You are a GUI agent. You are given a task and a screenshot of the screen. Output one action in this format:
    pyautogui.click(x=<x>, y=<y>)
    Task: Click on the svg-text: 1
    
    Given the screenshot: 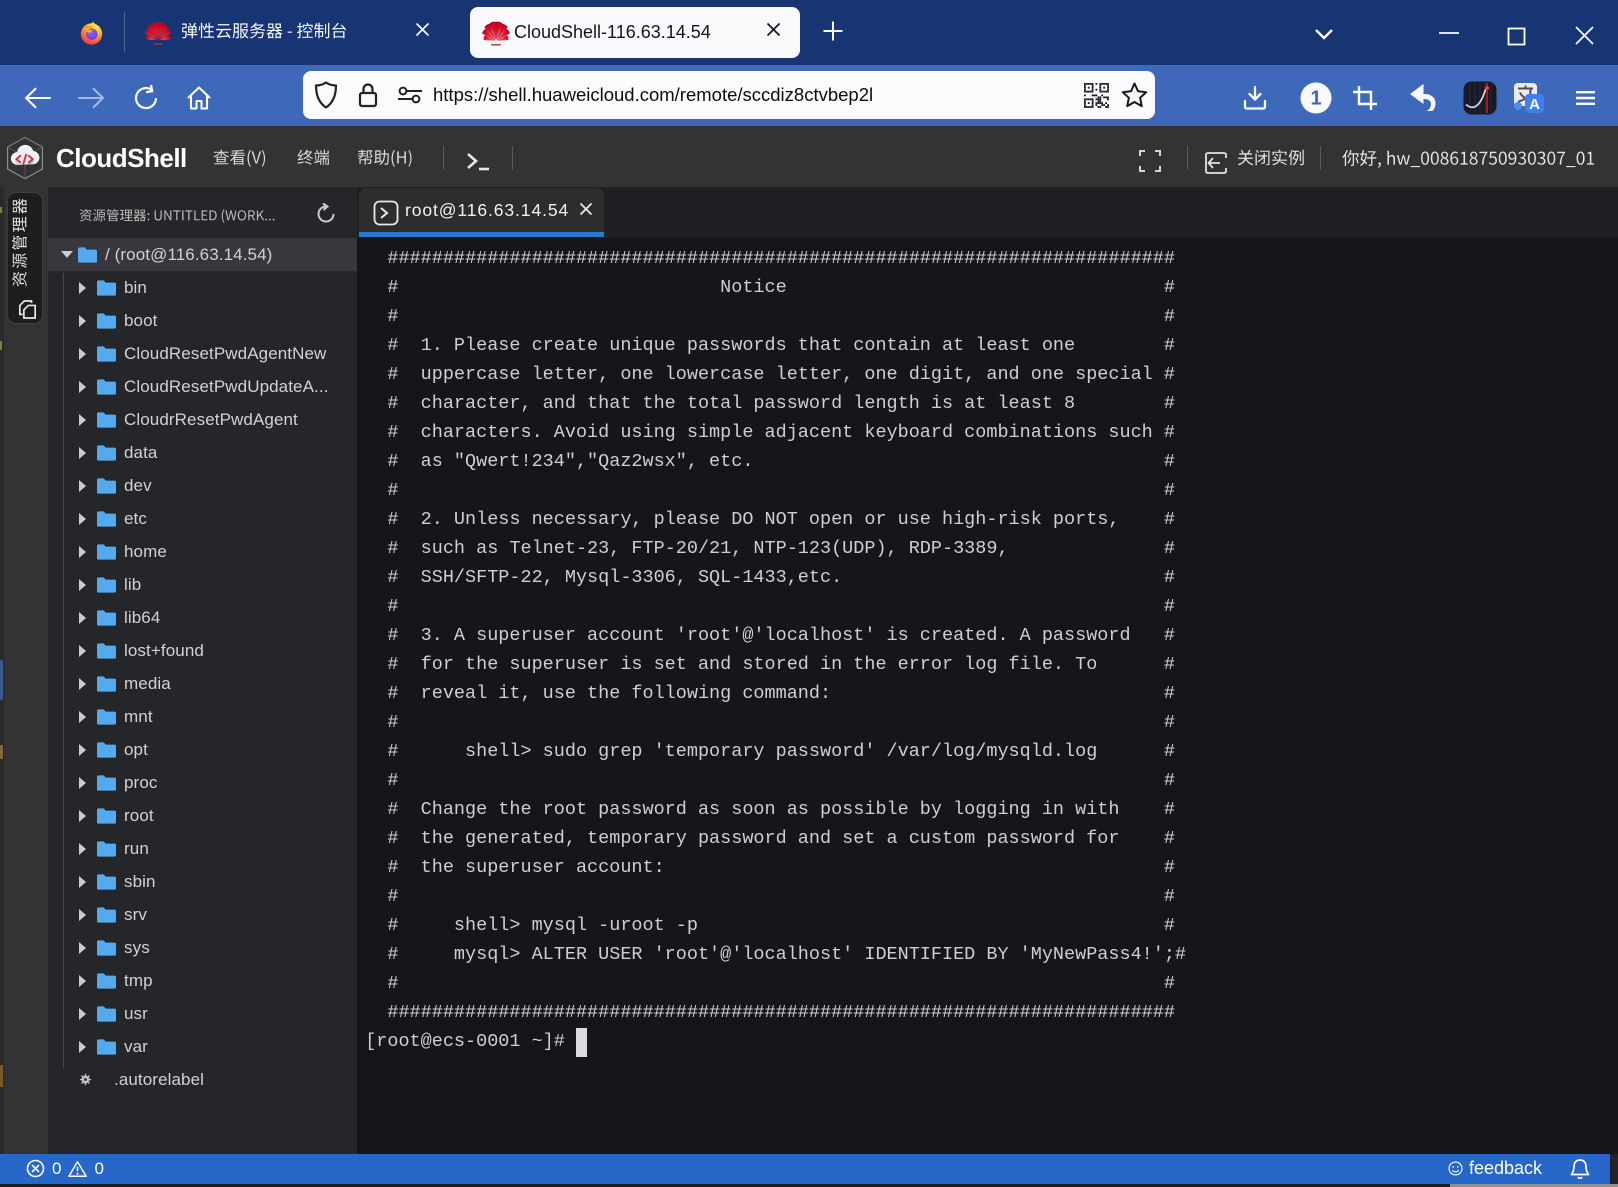 What is the action you would take?
    pyautogui.click(x=1315, y=98)
    